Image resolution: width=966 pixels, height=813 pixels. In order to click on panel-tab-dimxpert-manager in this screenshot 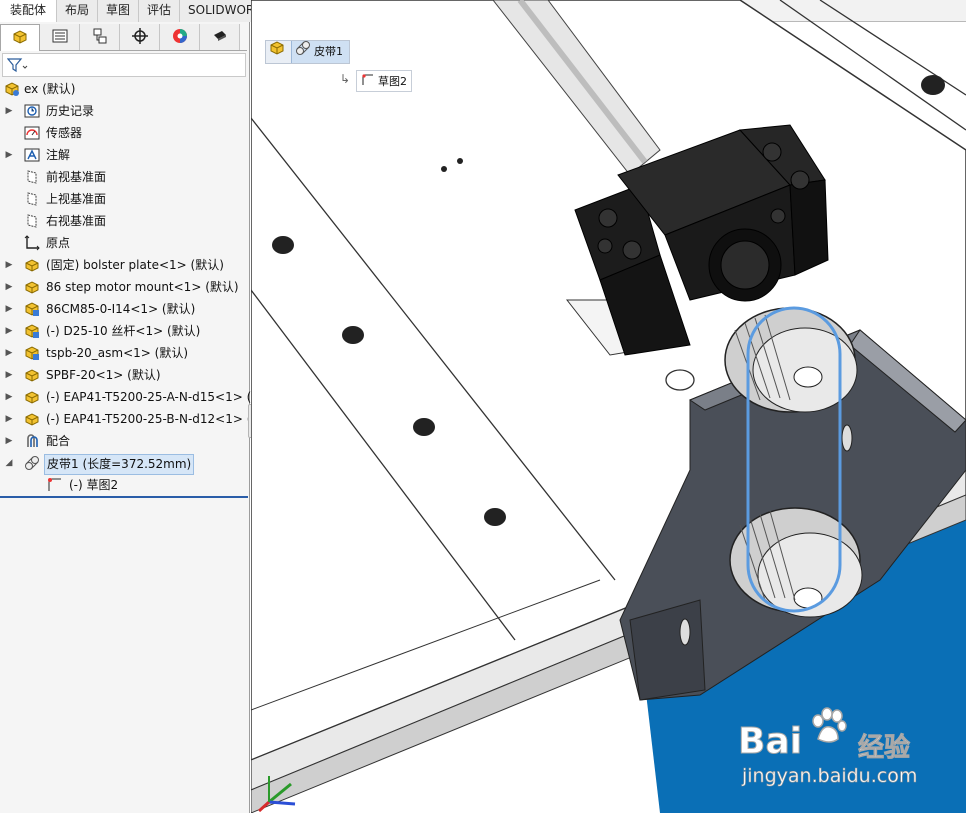, I will do `click(140, 37)`.